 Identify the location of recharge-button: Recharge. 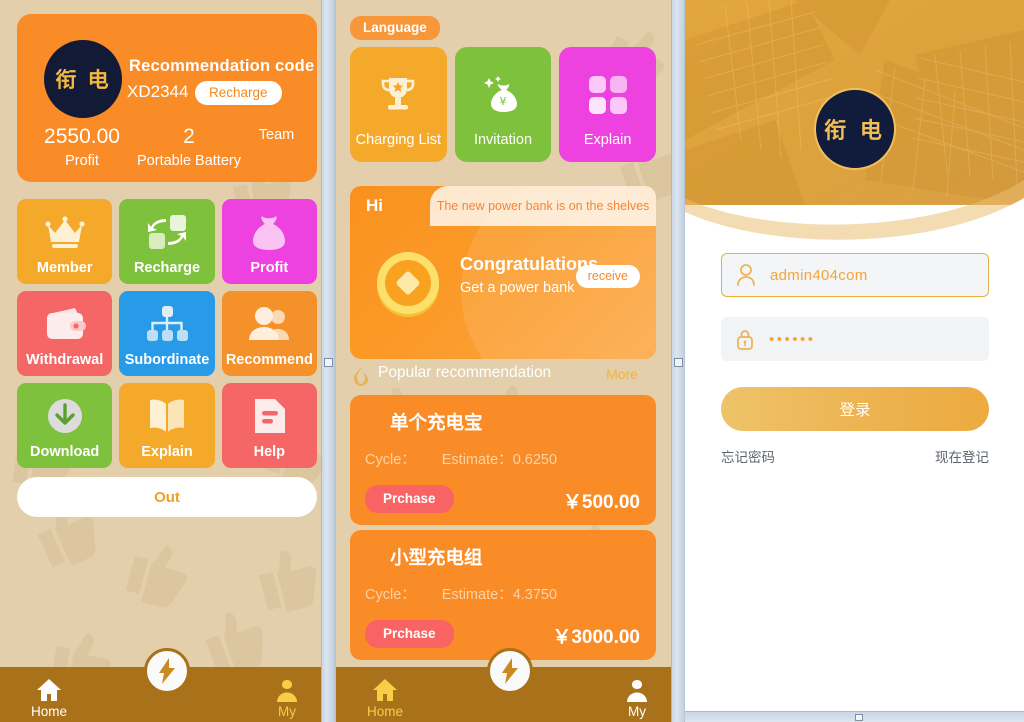
(238, 93).